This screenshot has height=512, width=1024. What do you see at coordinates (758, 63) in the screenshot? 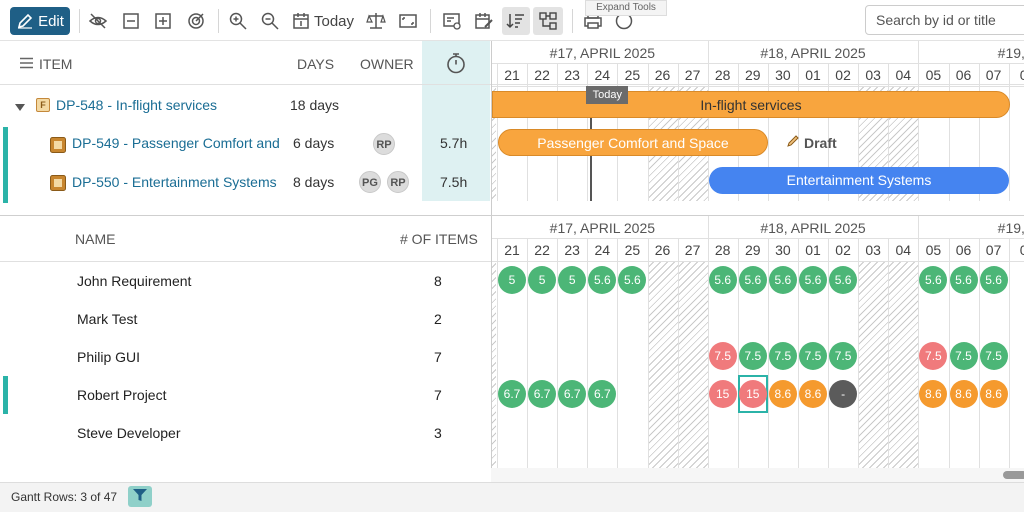
I see `week-row-divider` at bounding box center [758, 63].